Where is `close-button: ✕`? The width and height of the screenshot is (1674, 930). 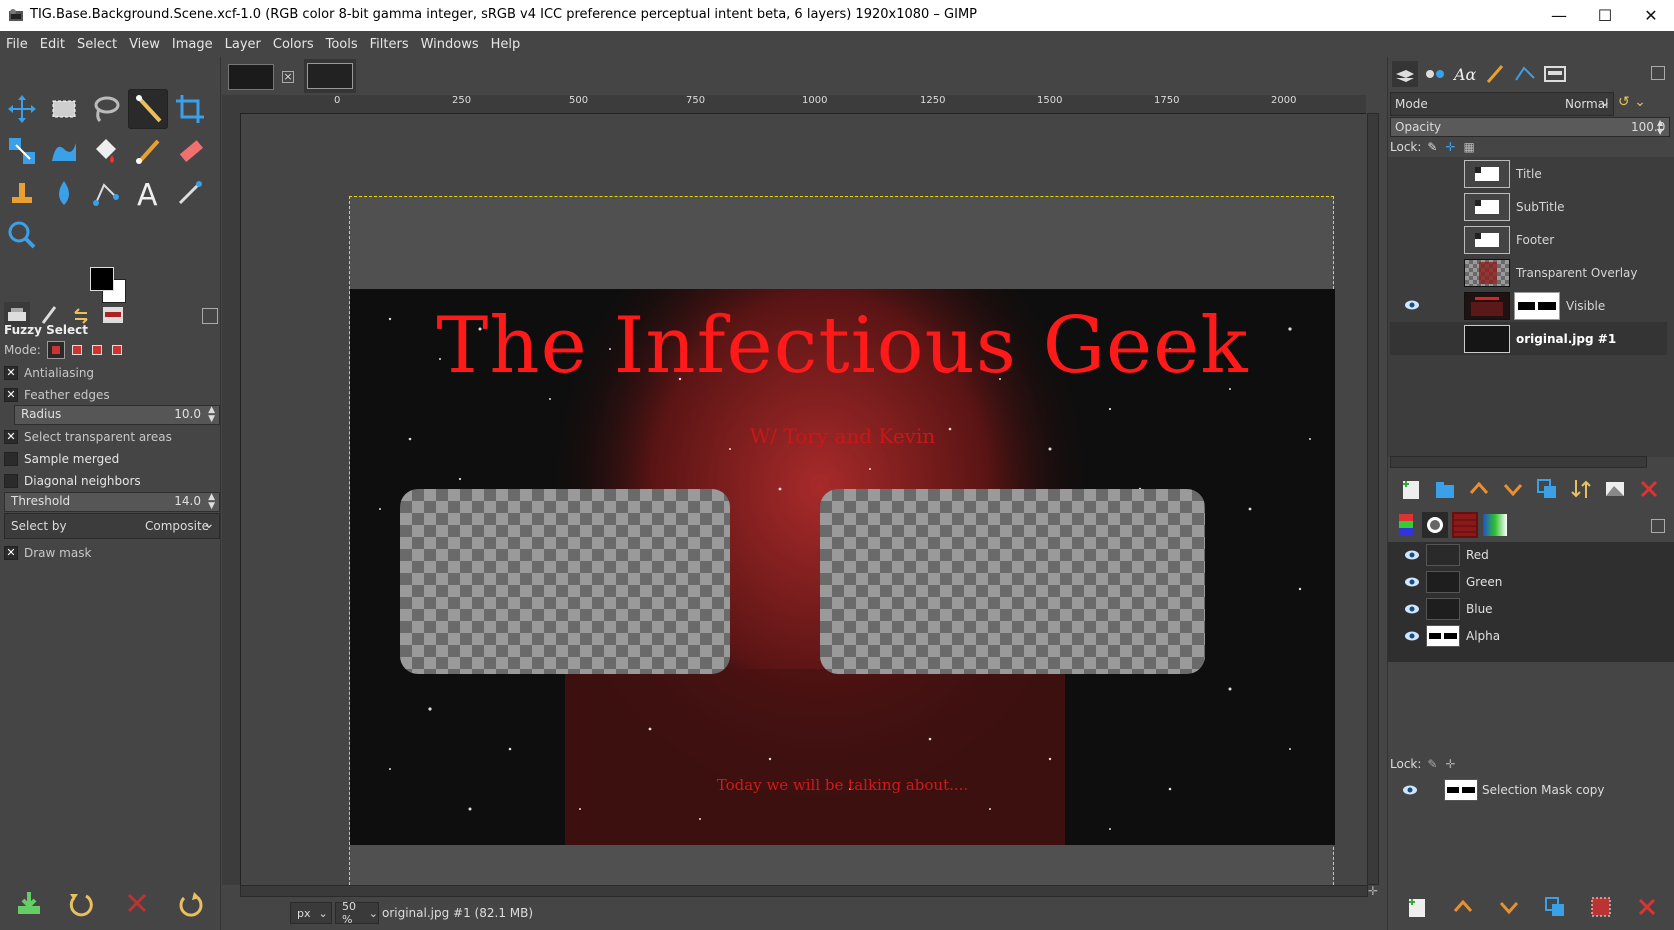
close-button: ✕ is located at coordinates (1651, 15).